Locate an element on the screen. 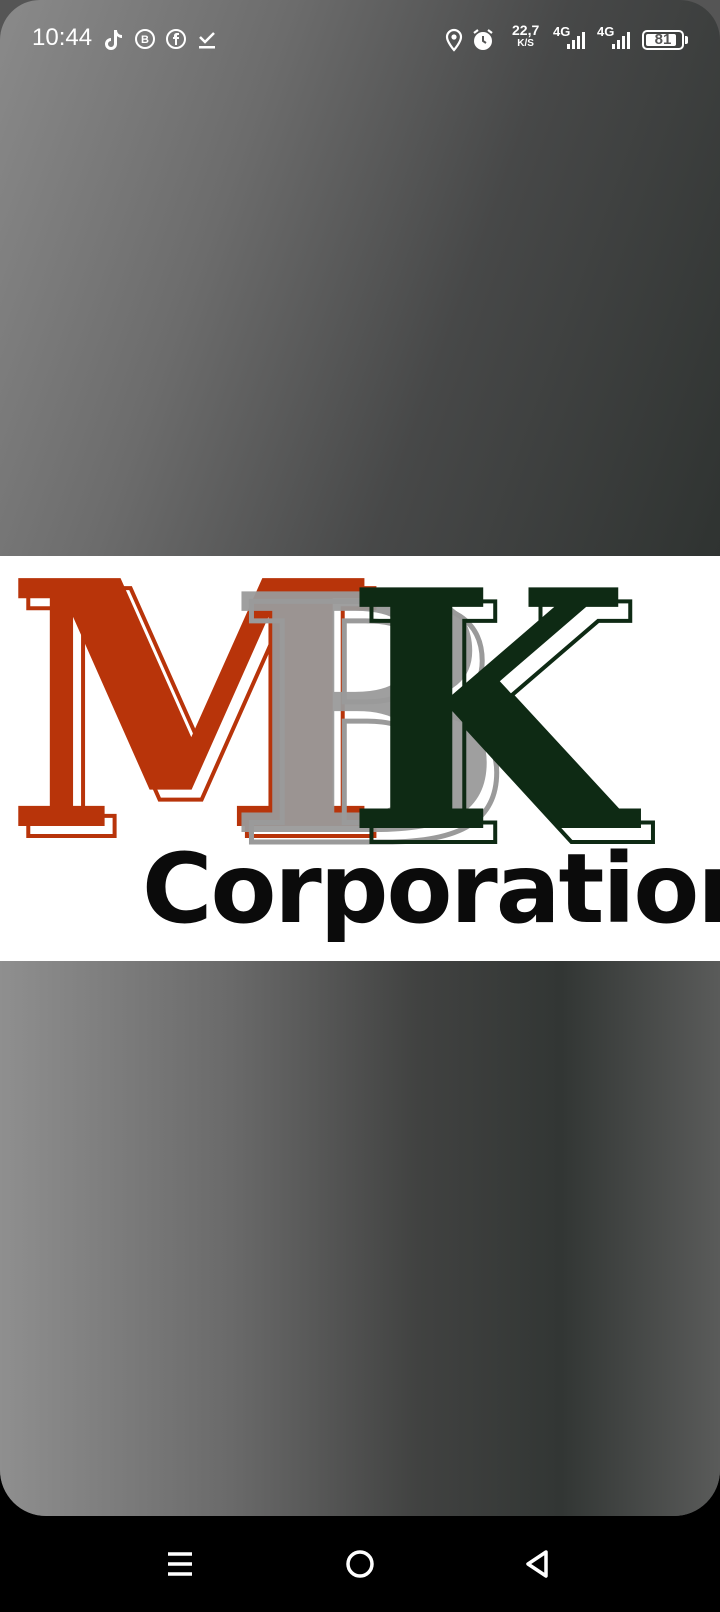 Image resolution: width=720 pixels, height=1612 pixels. back-button is located at coordinates (538, 1564).